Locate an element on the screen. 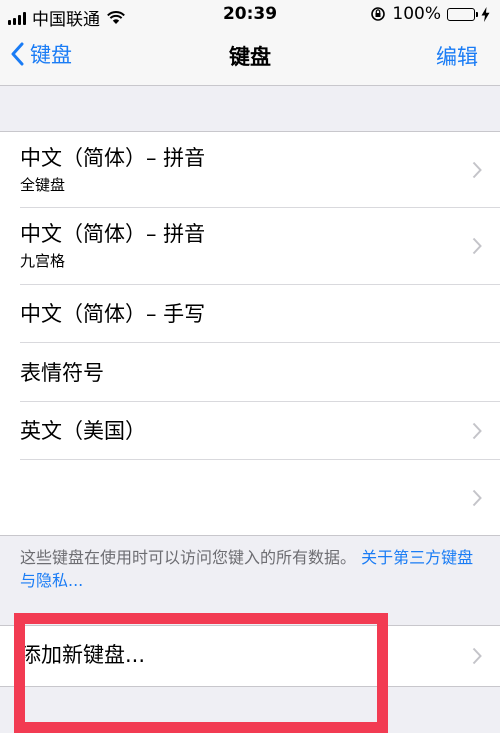  page-title: 键盘 is located at coordinates (250, 57).